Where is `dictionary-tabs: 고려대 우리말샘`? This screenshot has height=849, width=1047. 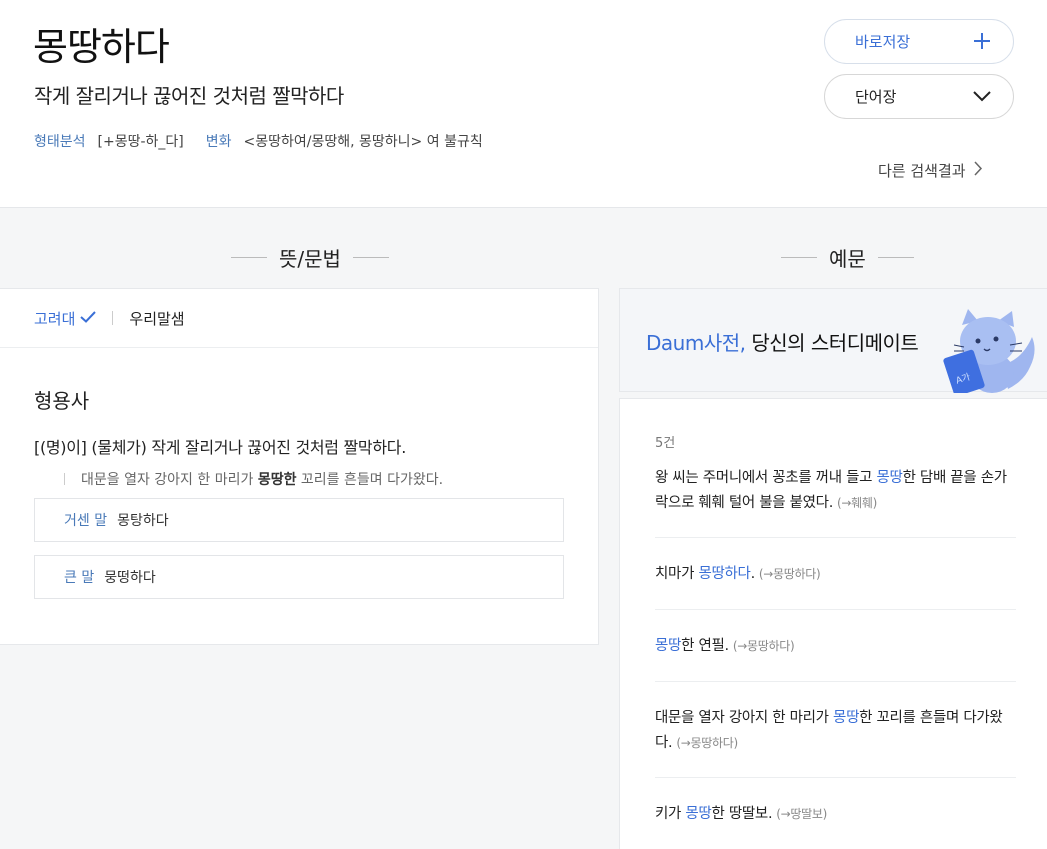
dictionary-tabs: 고려대 우리말샘 is located at coordinates (299, 318).